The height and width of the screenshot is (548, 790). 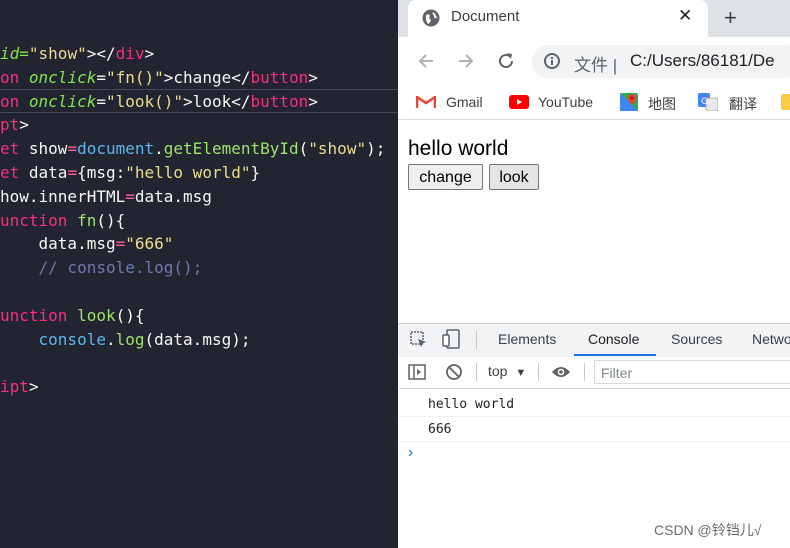 What do you see at coordinates (454, 372) in the screenshot?
I see `clear-console-icon` at bounding box center [454, 372].